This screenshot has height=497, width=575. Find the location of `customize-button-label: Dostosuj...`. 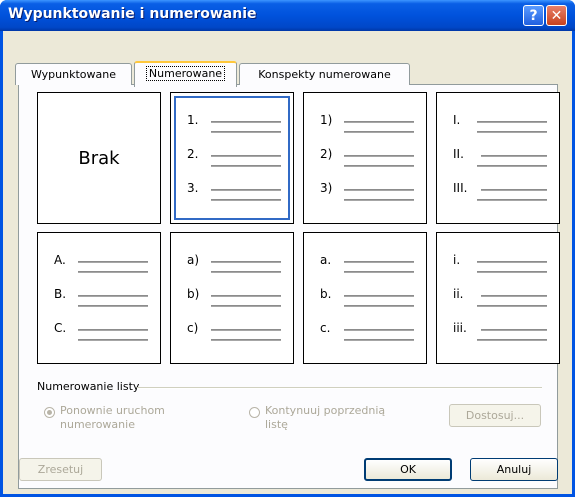

customize-button-label: Dostosuj... is located at coordinates (495, 415).